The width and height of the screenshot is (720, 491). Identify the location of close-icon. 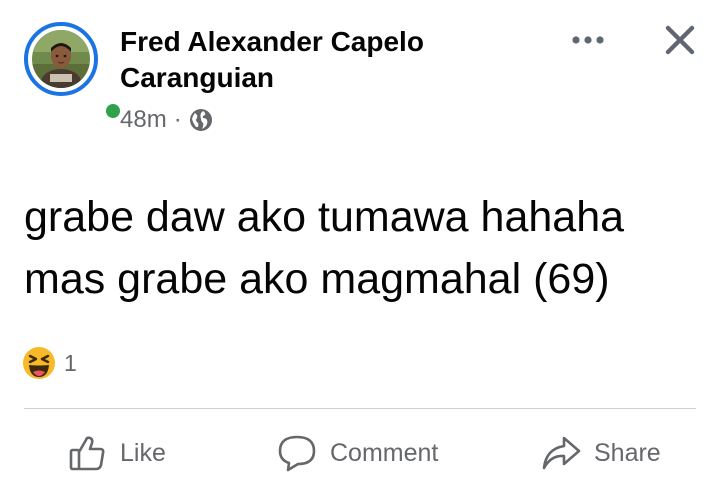
(680, 40).